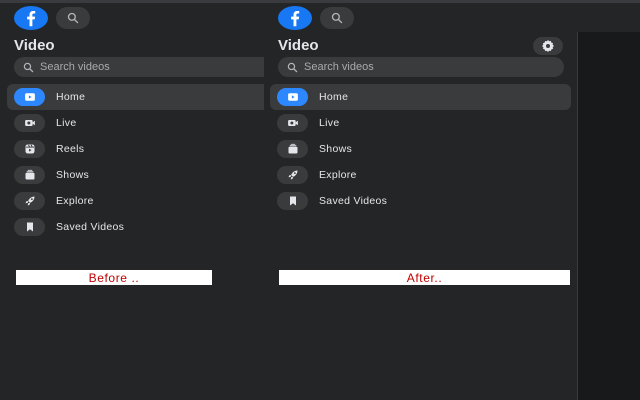 The width and height of the screenshot is (640, 400). What do you see at coordinates (548, 46) in the screenshot?
I see `settings-gear-icon` at bounding box center [548, 46].